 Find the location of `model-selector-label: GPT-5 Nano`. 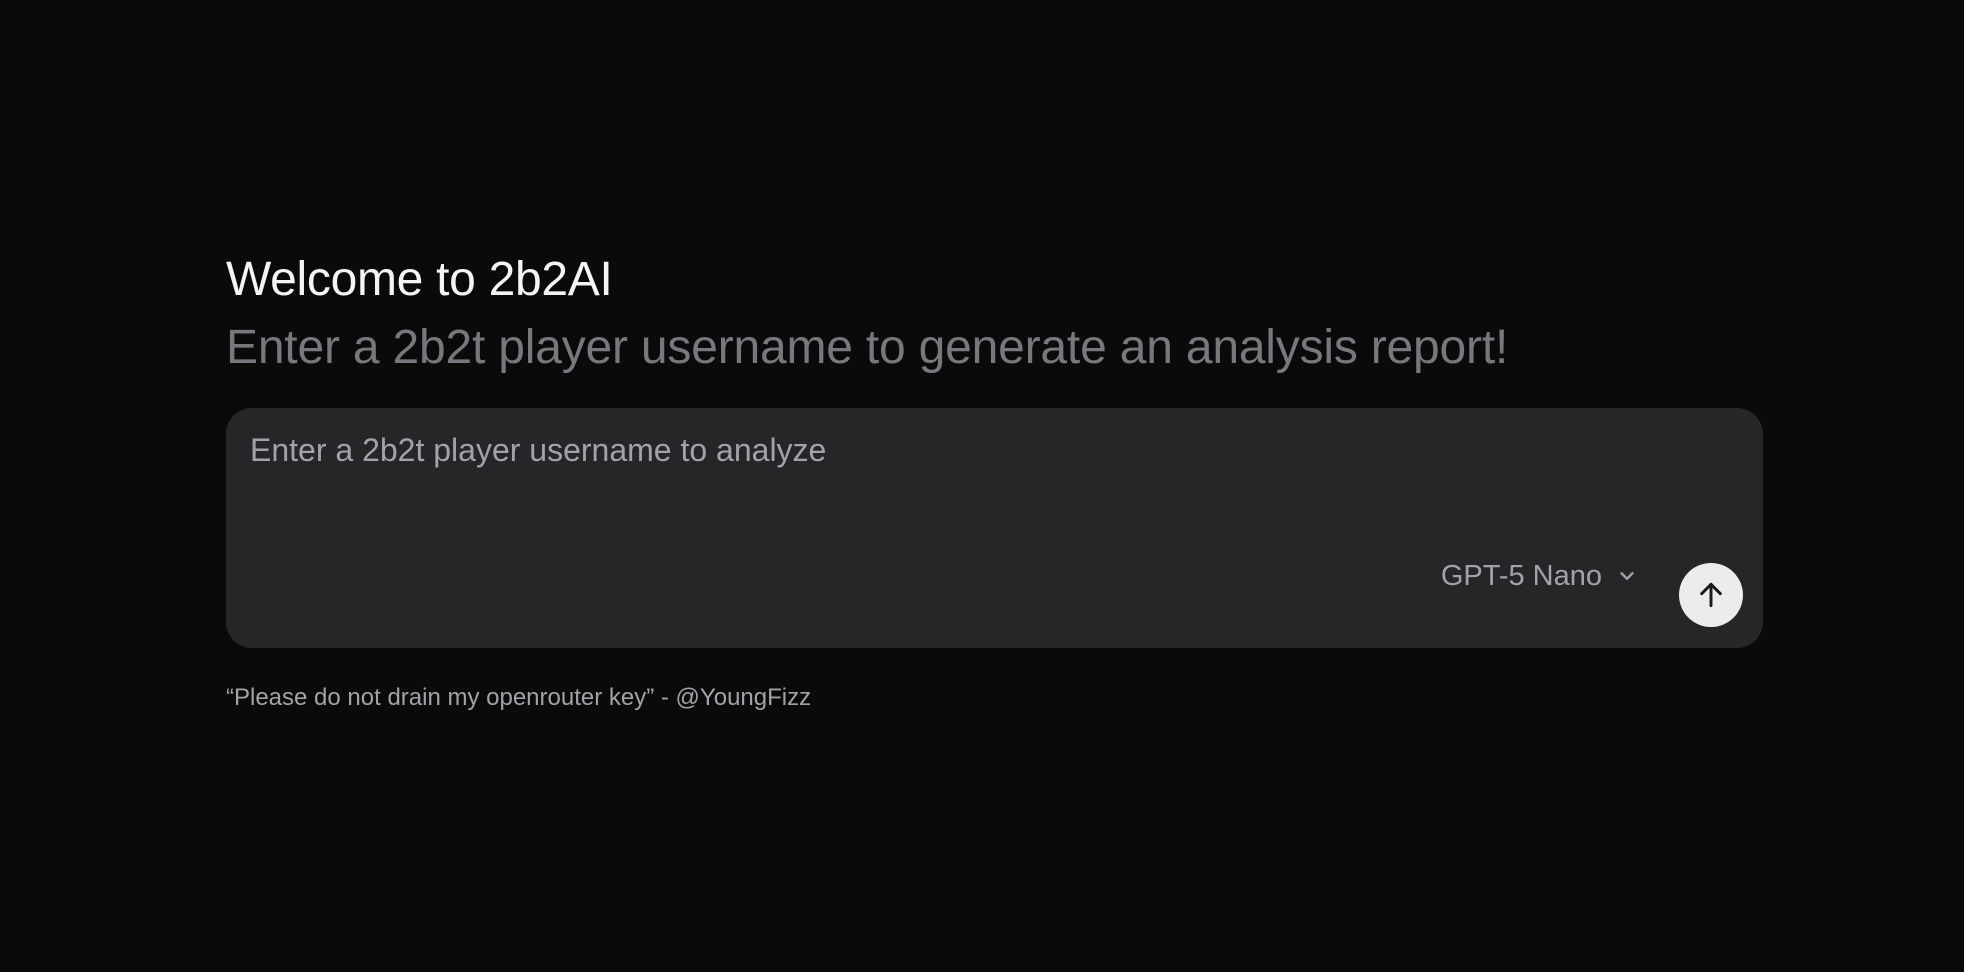

model-selector-label: GPT-5 Nano is located at coordinates (1521, 575).